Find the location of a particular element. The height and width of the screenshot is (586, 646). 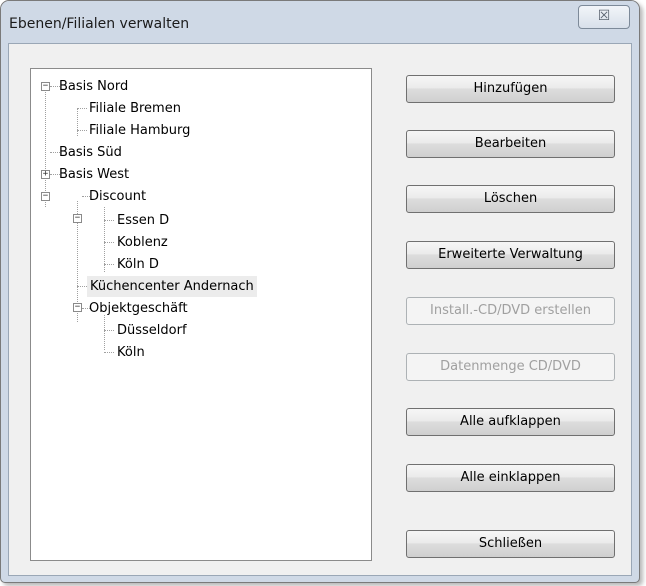

edit-button: Bearbeiten is located at coordinates (510, 144).